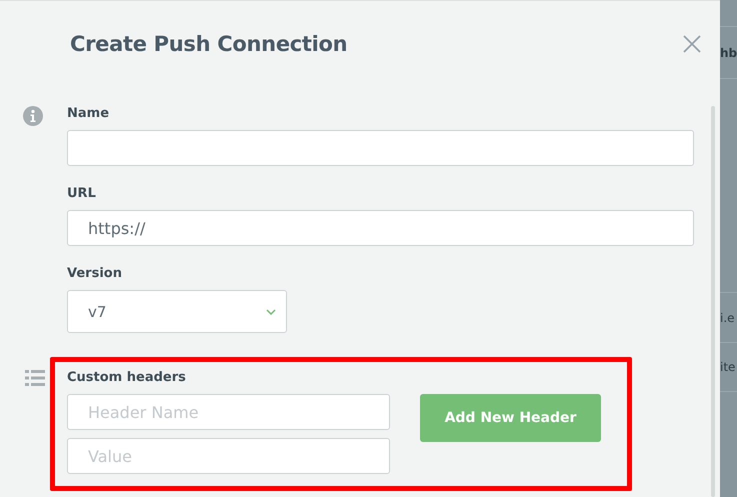  Describe the element at coordinates (94, 274) in the screenshot. I see `field-label: Version` at that location.